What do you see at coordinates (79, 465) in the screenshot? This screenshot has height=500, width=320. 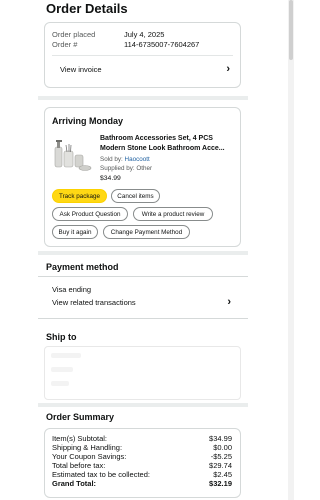 I see `summary-label: Total before tax:` at bounding box center [79, 465].